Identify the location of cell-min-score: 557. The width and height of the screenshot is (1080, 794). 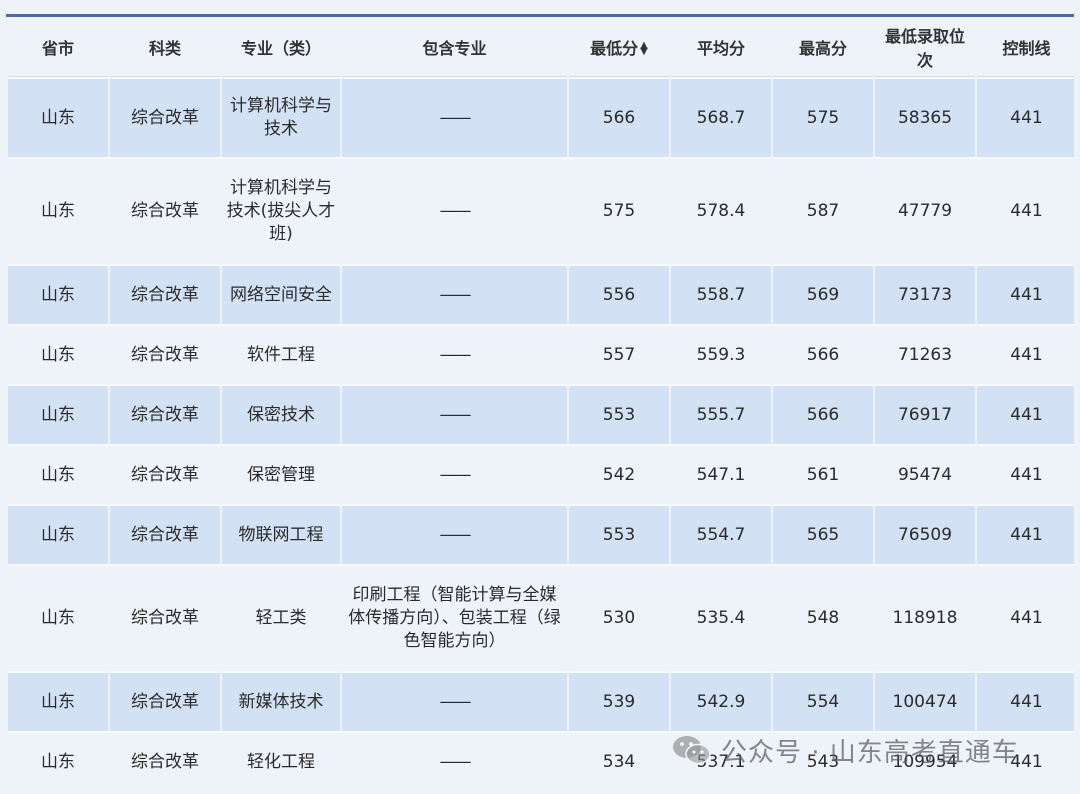
(619, 354).